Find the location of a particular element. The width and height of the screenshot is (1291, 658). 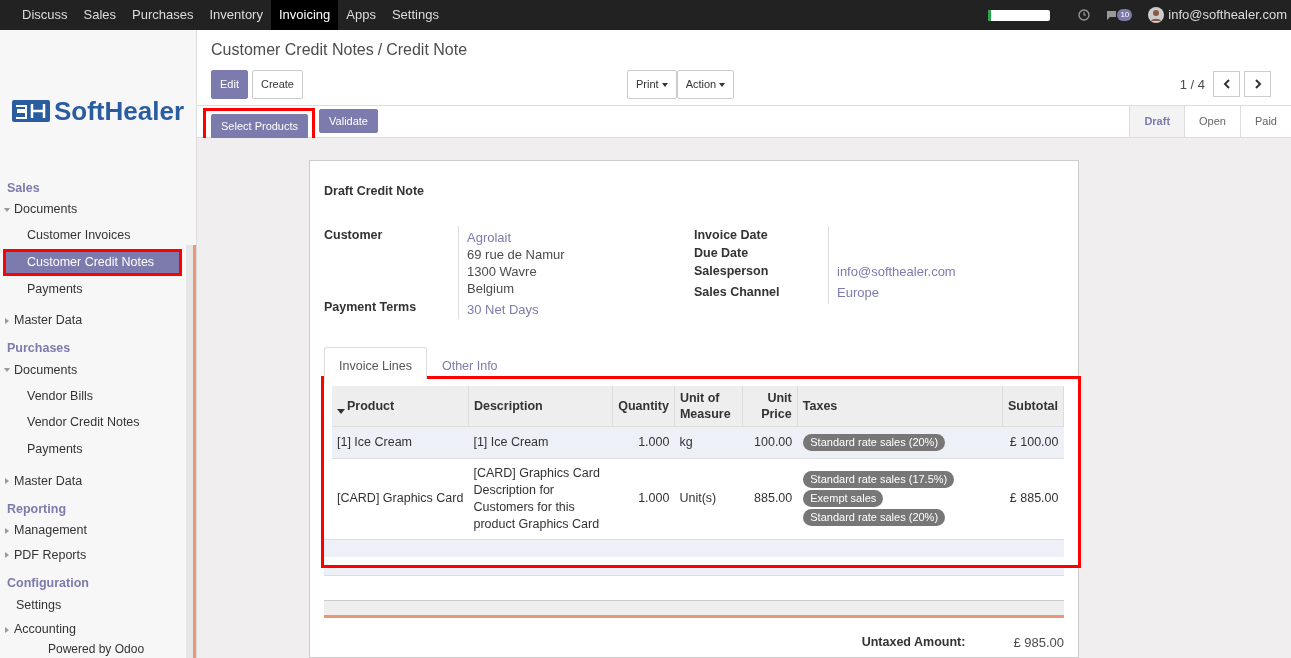

section-heading: Purchases is located at coordinates (39, 348).